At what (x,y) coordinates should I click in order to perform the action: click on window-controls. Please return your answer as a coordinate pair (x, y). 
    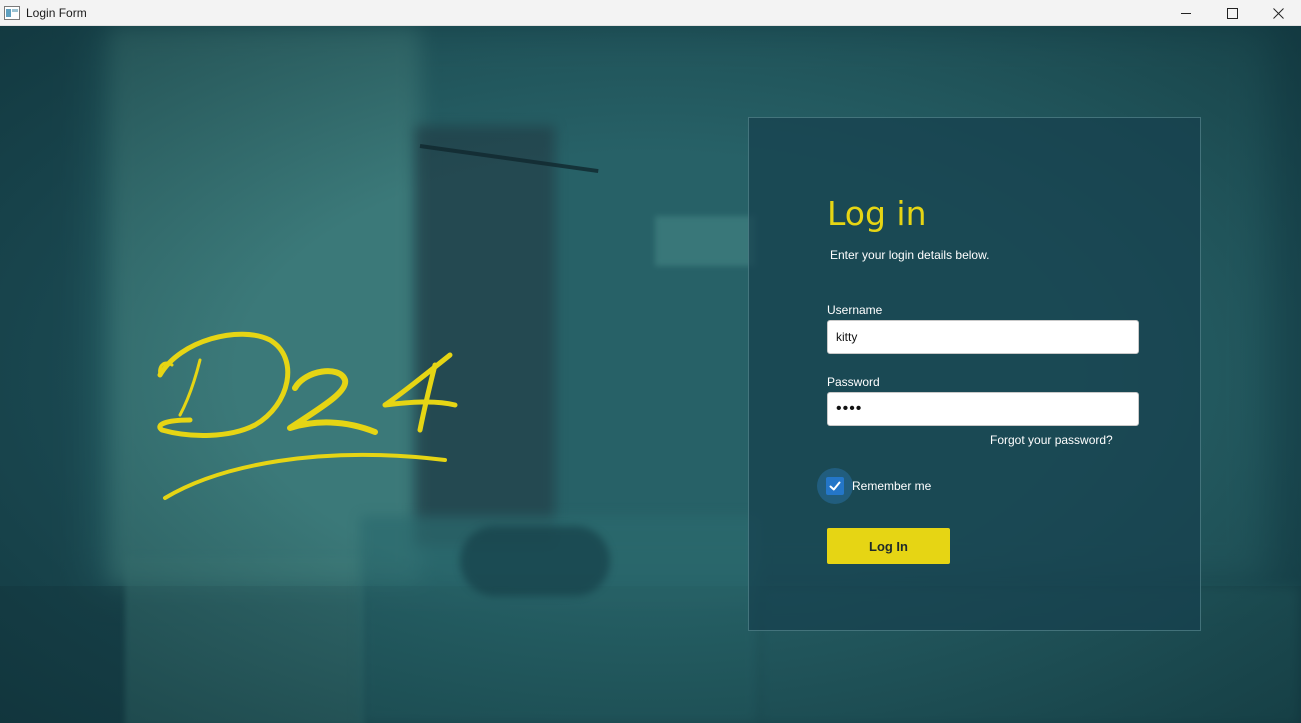
    Looking at the image, I should click on (1232, 13).